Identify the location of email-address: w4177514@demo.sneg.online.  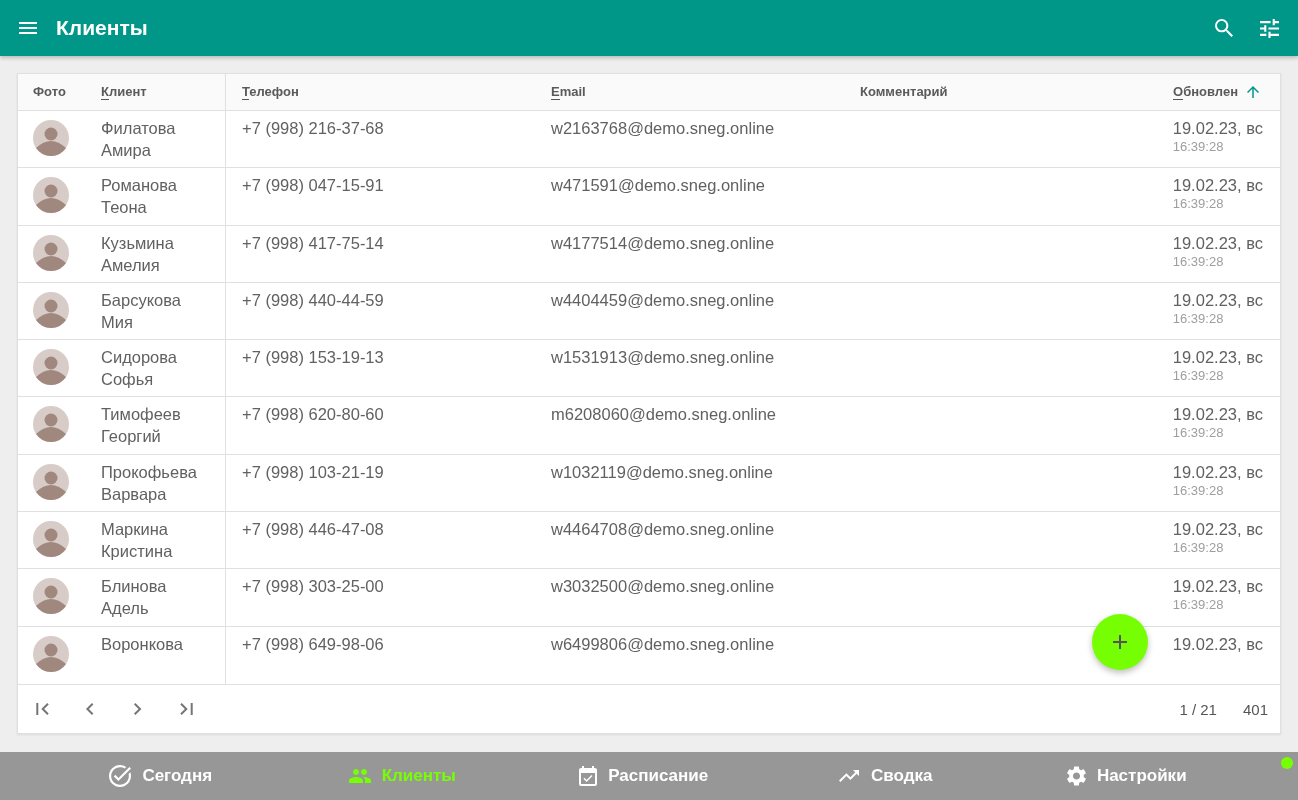
(663, 242).